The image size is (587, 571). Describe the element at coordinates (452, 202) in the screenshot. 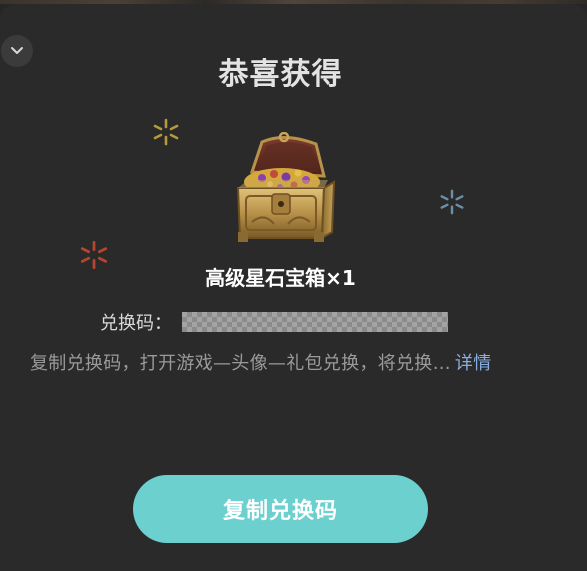

I see `sparkle-blue-icon` at that location.